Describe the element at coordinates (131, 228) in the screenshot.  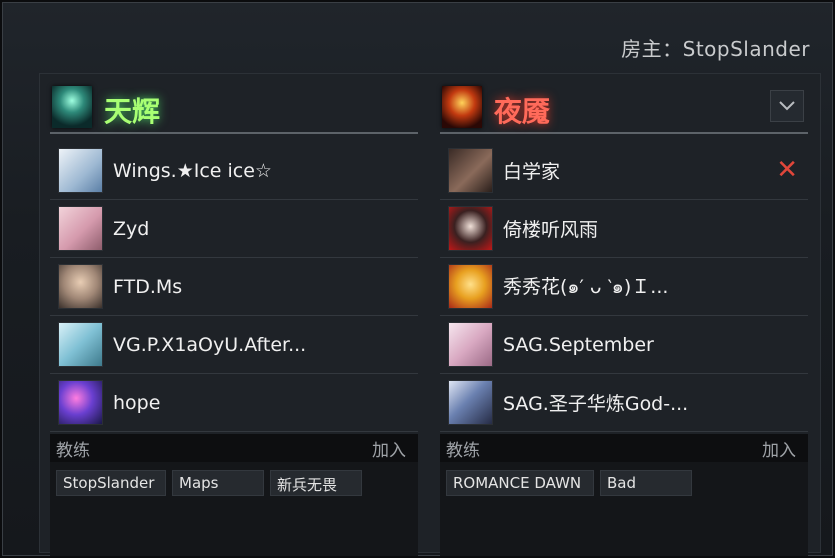
I see `player-name: Zyd` at that location.